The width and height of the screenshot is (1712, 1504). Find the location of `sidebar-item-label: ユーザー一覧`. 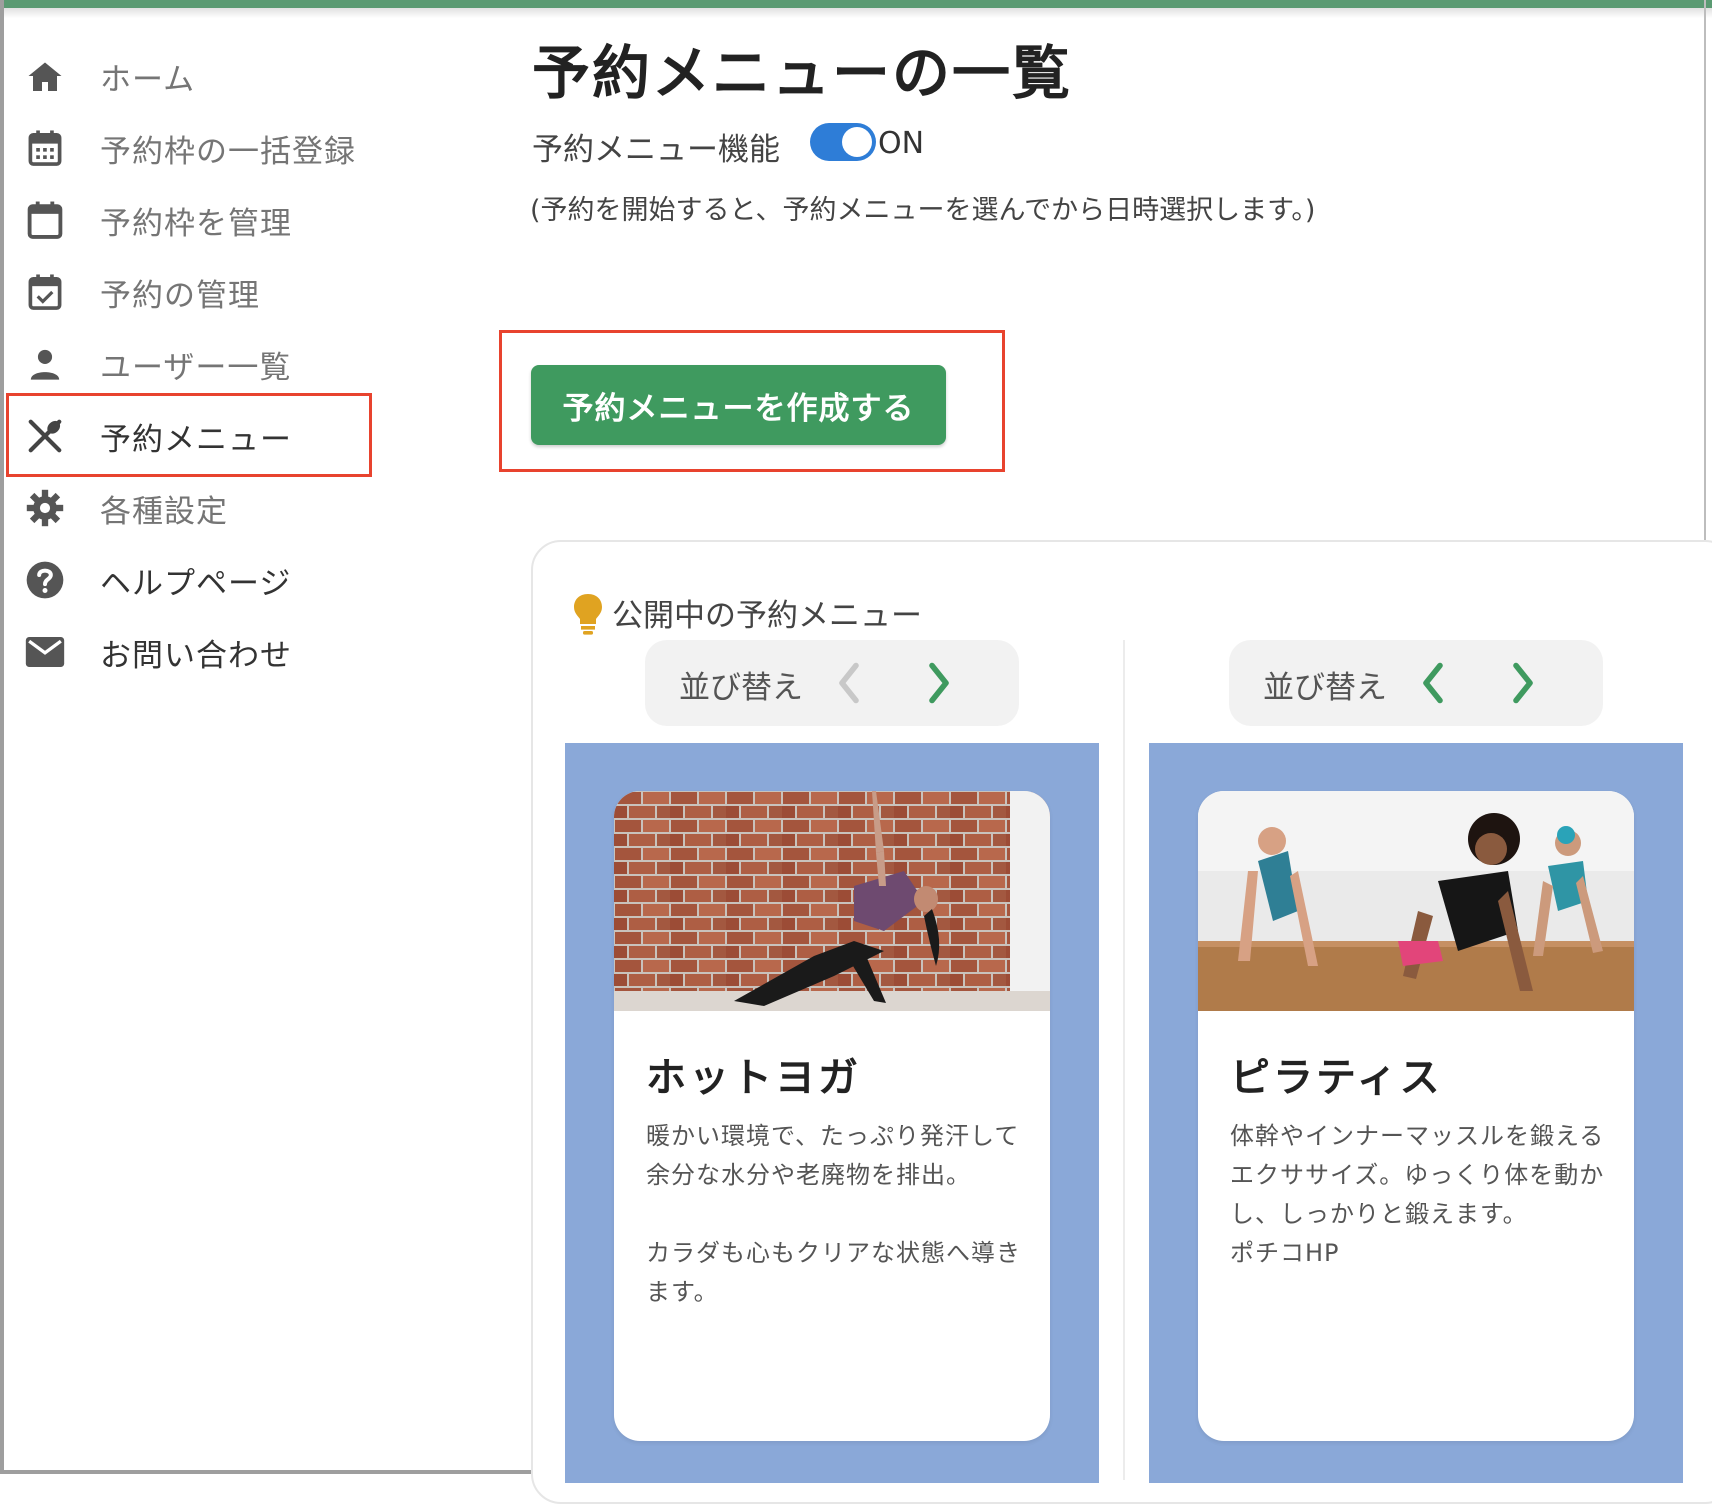

sidebar-item-label: ユーザー一覧 is located at coordinates (196, 367).